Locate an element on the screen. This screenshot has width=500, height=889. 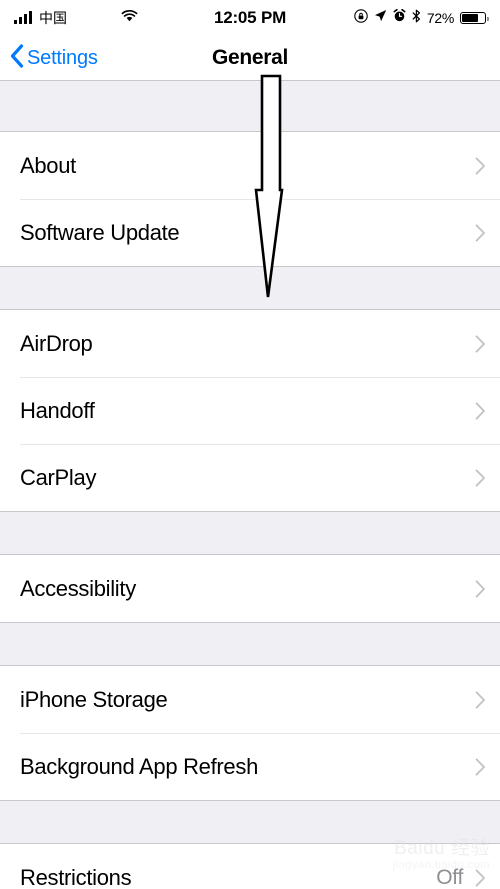
settings-row-label: Handoff is located at coordinates (57, 410).